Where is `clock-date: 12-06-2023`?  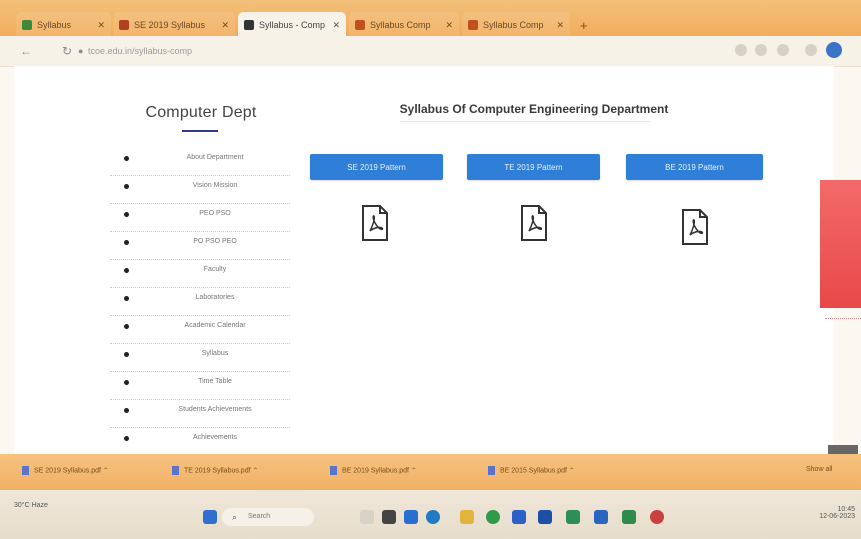
clock-date: 12-06-2023 is located at coordinates (837, 516).